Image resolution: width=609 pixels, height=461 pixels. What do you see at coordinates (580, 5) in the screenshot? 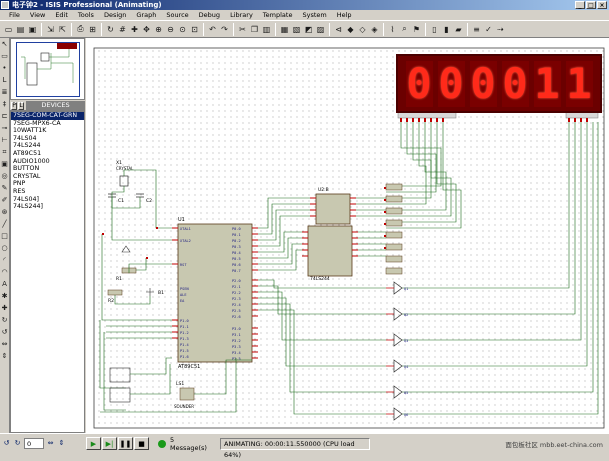
I see `minimize-button: _` at bounding box center [580, 5].